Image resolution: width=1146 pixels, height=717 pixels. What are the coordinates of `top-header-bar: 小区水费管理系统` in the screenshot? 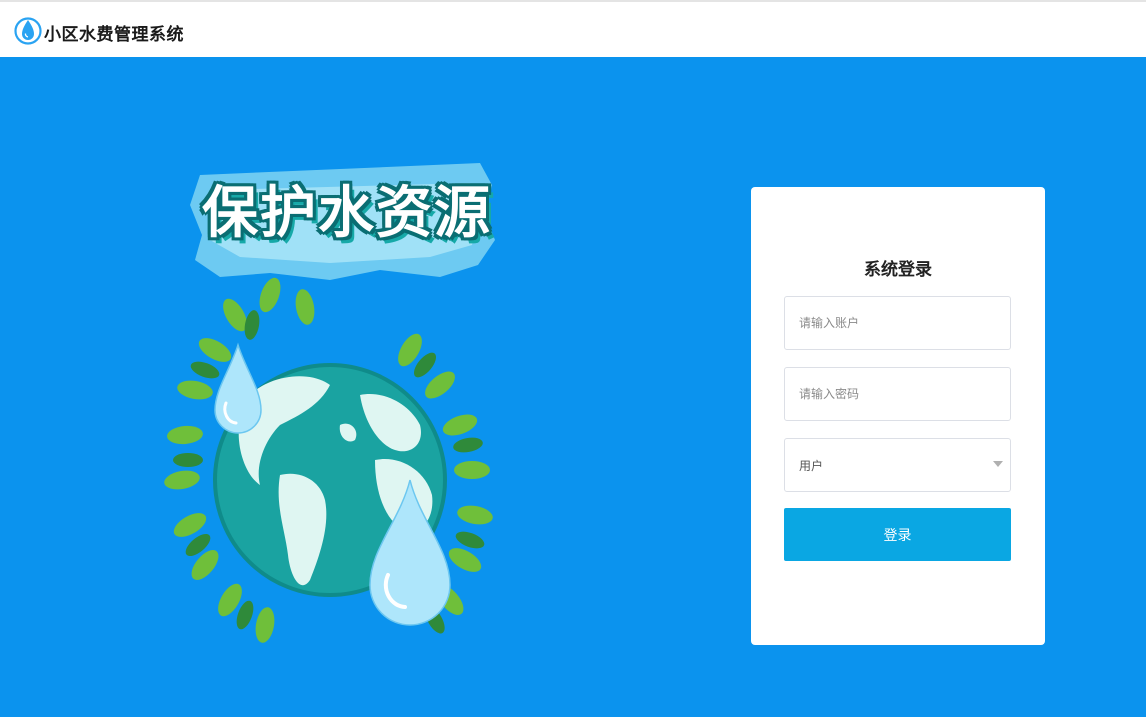 It's located at (573, 28).